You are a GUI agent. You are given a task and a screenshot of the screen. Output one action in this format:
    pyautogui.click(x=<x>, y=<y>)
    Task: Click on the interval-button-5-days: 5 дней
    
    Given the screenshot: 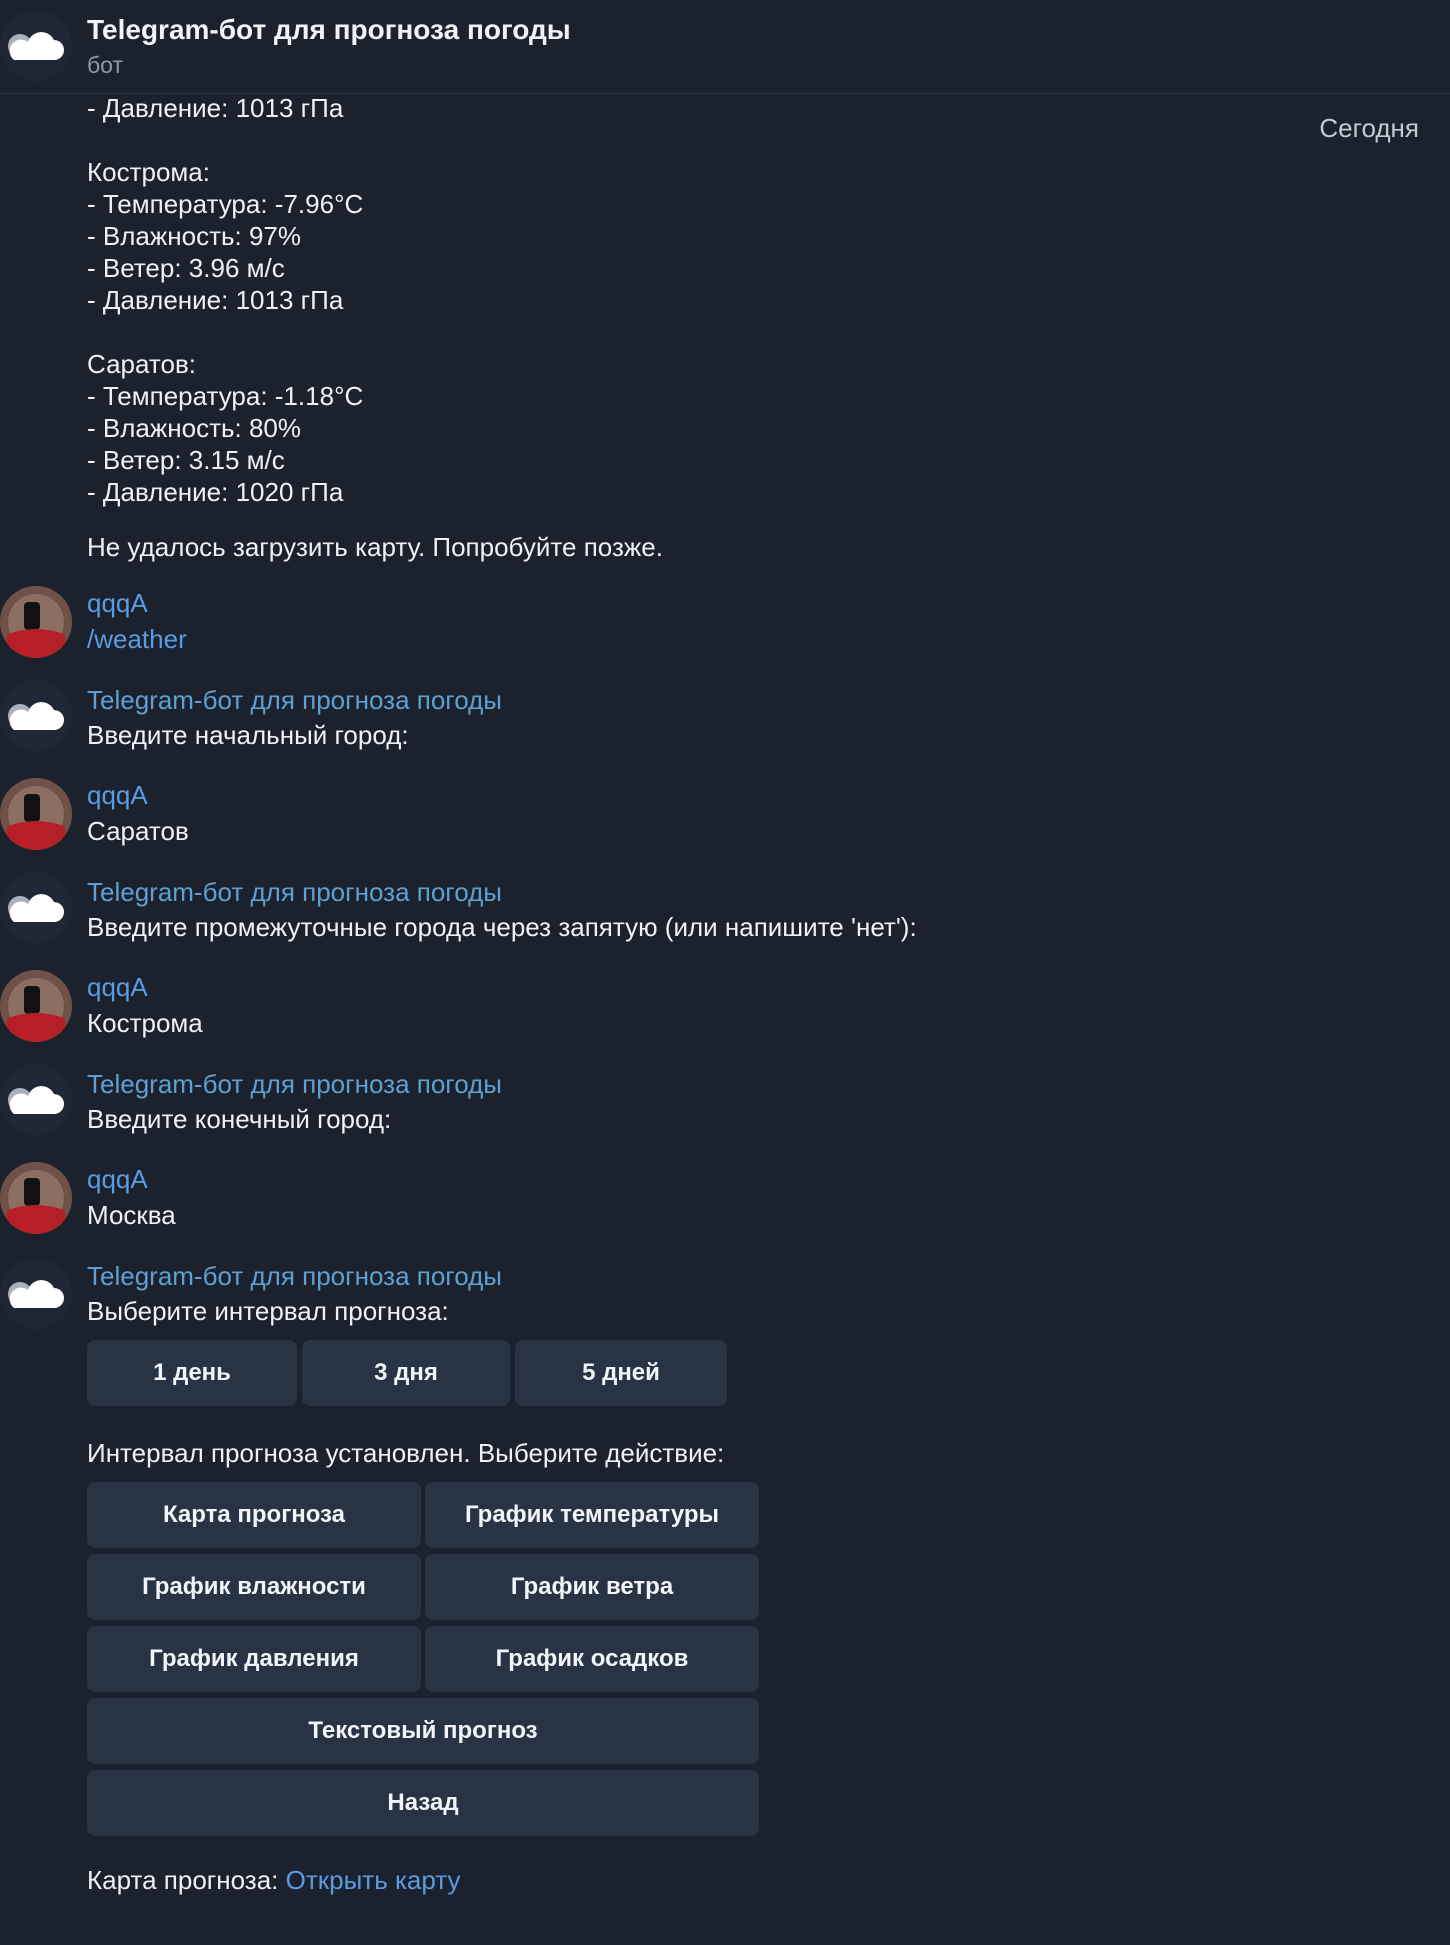 What is the action you would take?
    pyautogui.click(x=621, y=1373)
    